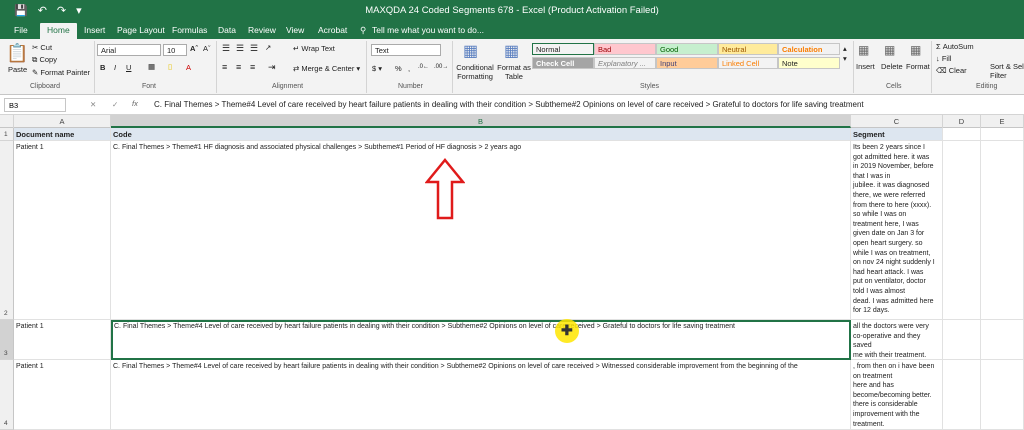 This screenshot has width=1024, height=430. What do you see at coordinates (189, 30) in the screenshot?
I see `tab-formulas: Formulas` at bounding box center [189, 30].